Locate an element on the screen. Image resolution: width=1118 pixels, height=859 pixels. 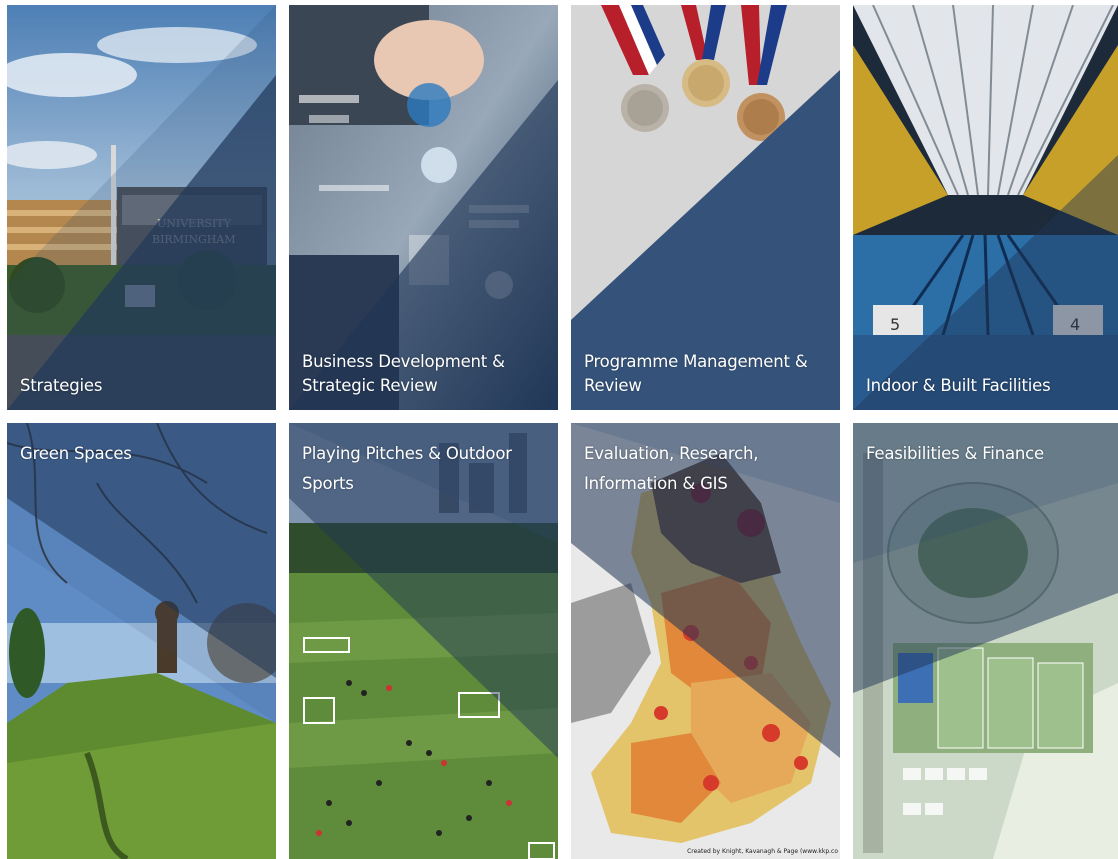
tile-programme-management: Programme Management & Review is located at coordinates (705, 207).